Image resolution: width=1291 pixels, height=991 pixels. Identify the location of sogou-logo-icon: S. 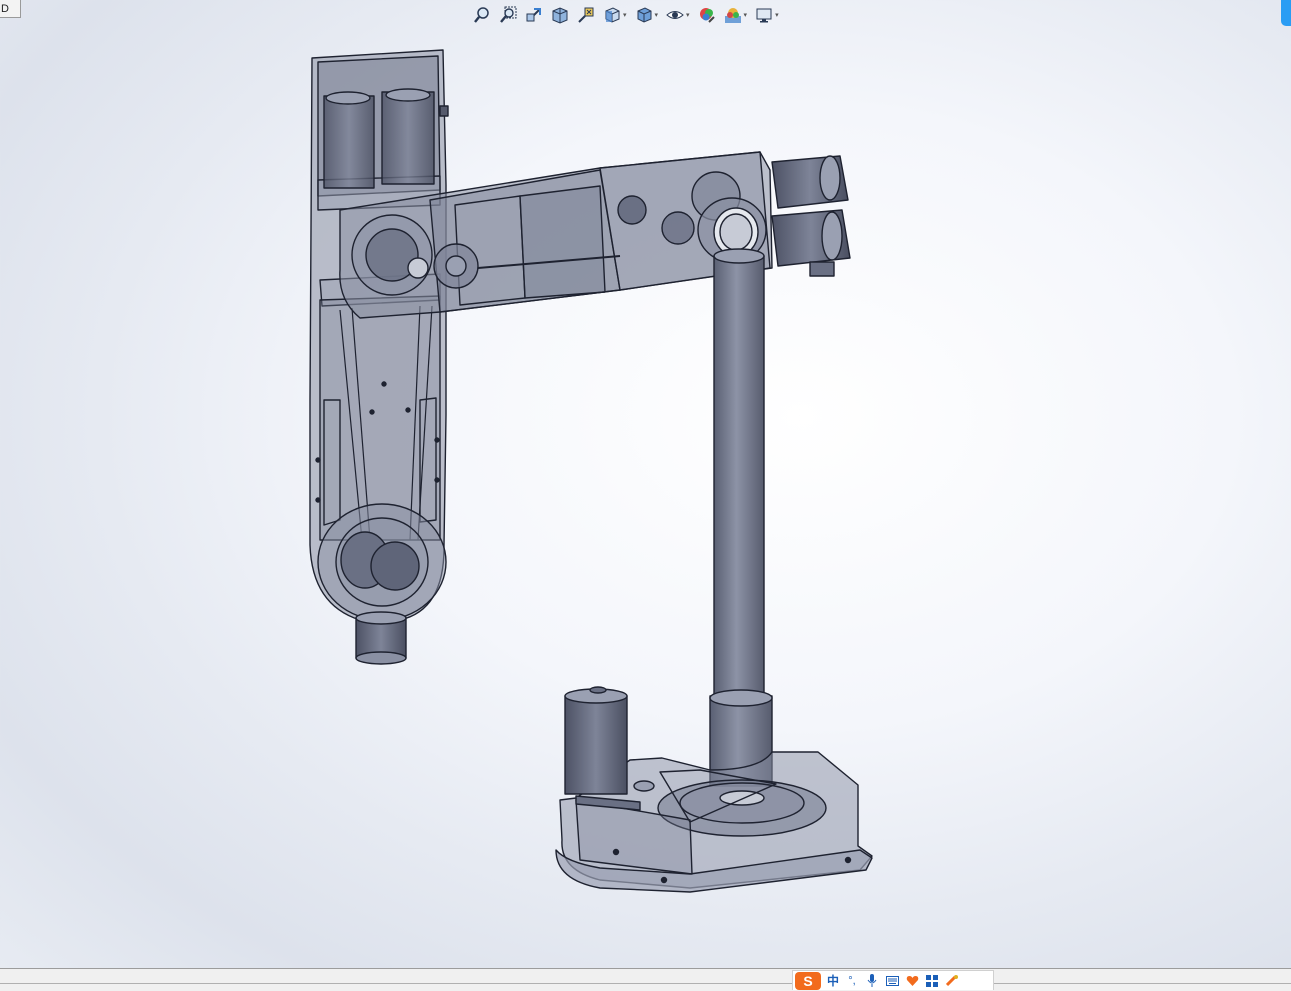
(808, 980).